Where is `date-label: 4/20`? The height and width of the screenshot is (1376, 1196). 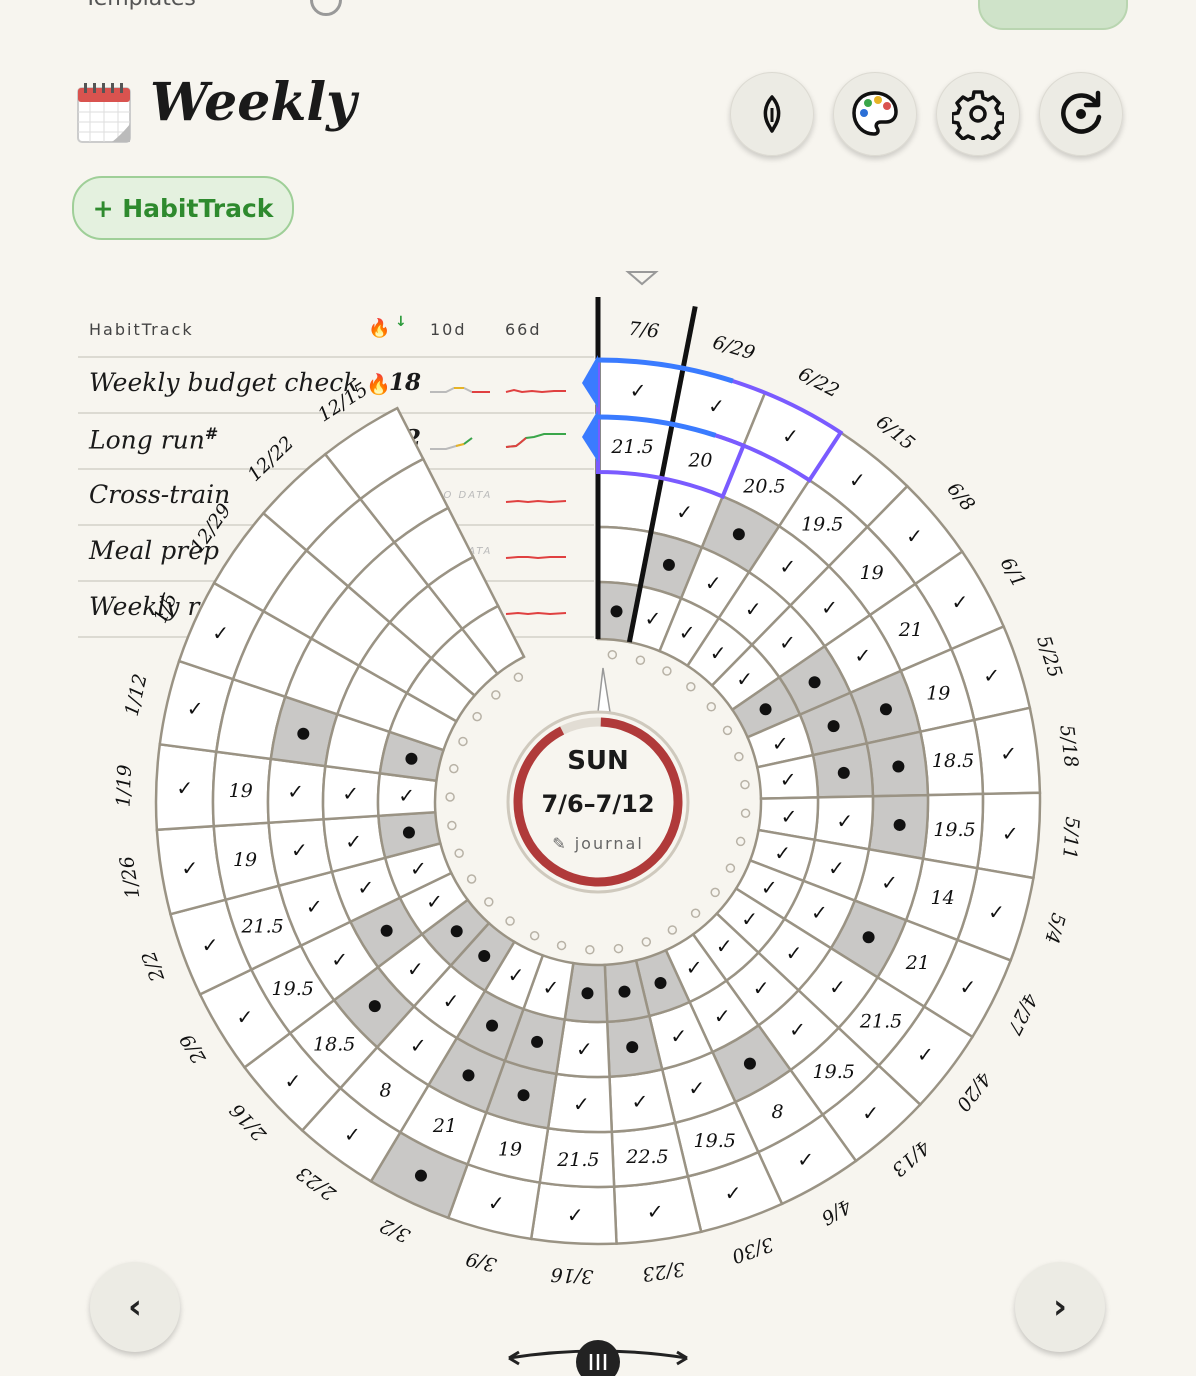 date-label: 4/20 is located at coordinates (974, 1091).